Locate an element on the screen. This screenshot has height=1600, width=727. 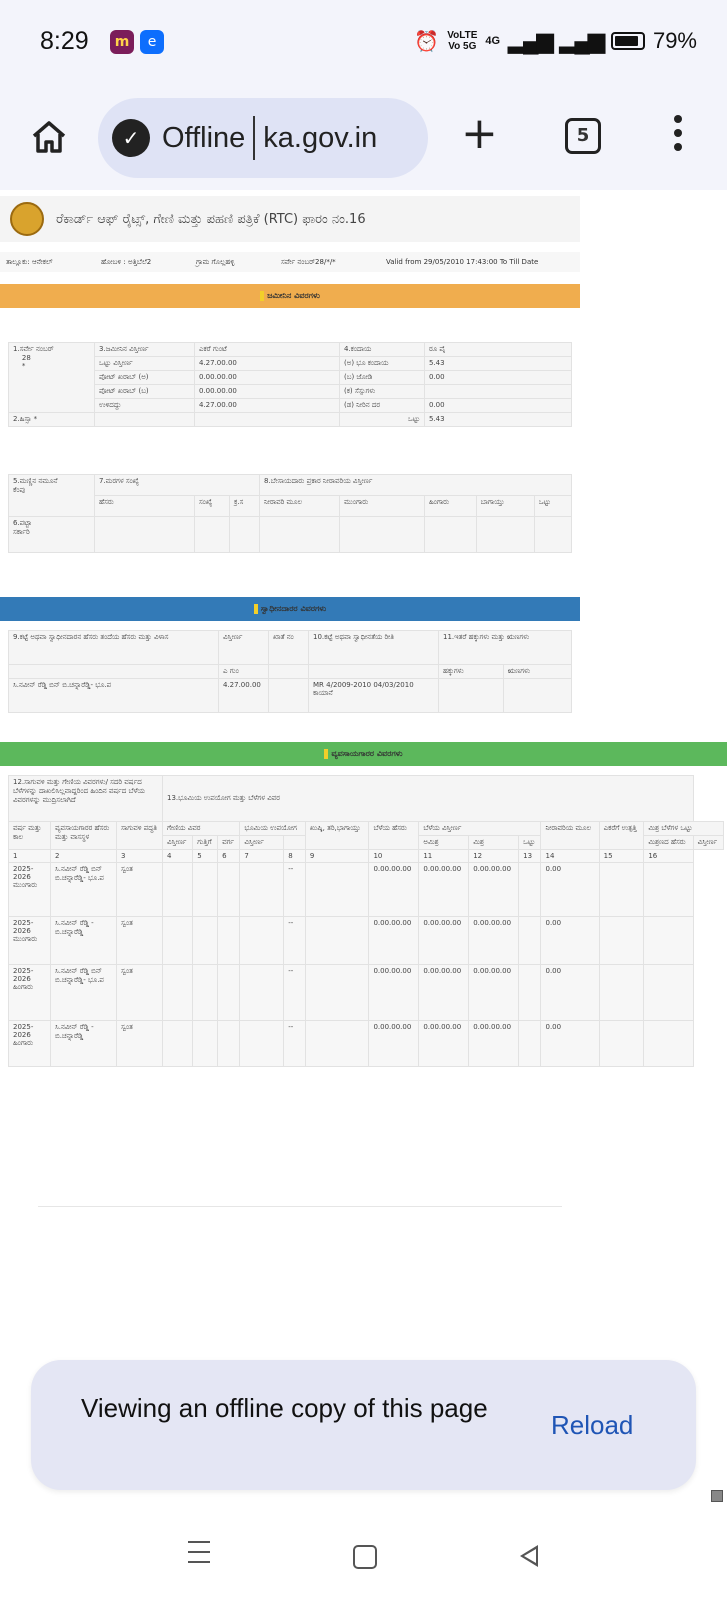
tab-switcher-icon: 5 is located at coordinates (583, 136).